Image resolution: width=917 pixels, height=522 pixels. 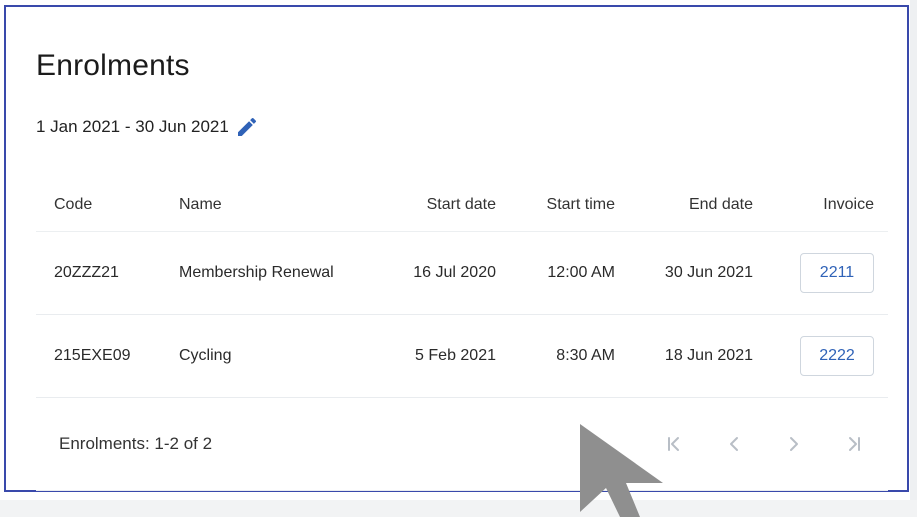 What do you see at coordinates (720, 204) in the screenshot?
I see `header-end-date: End date` at bounding box center [720, 204].